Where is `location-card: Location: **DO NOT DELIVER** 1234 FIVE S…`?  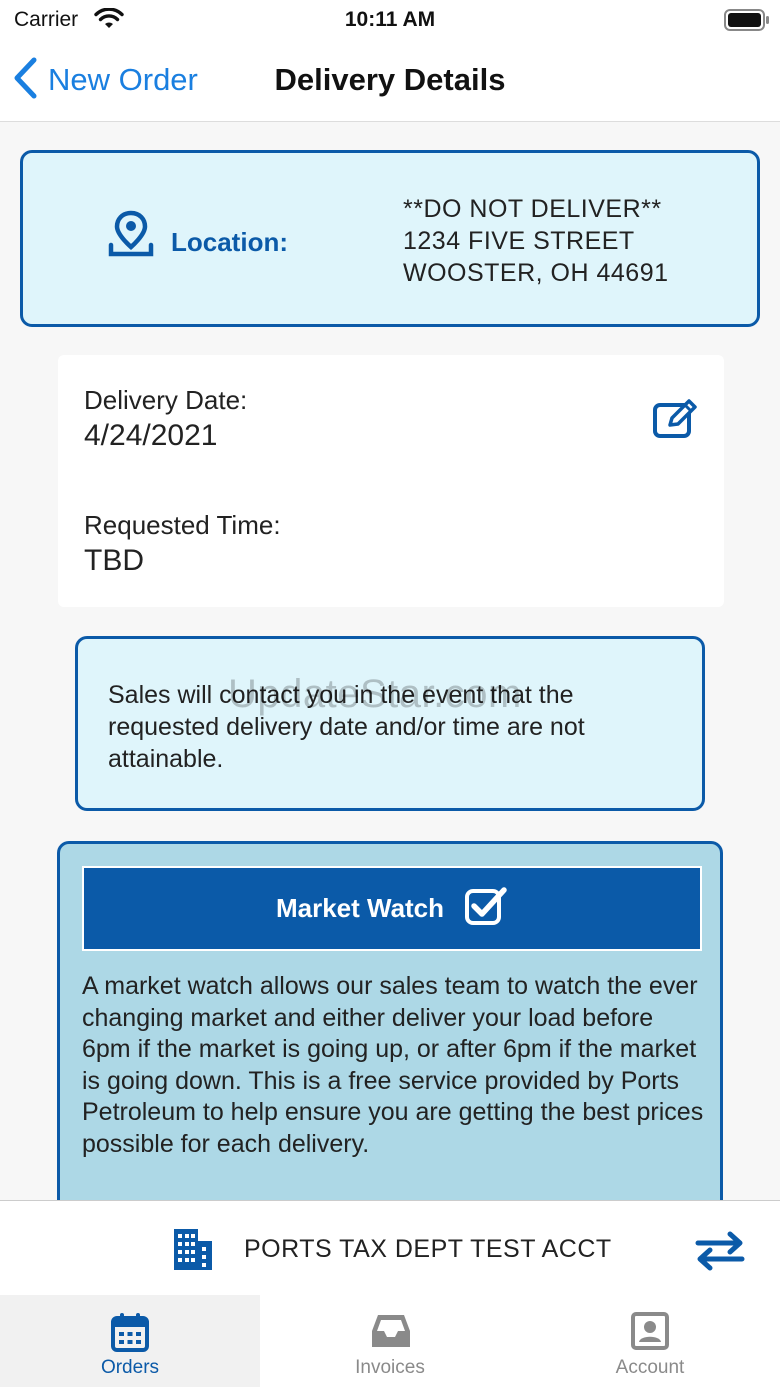 location-card: Location: **DO NOT DELIVER** 1234 FIVE S… is located at coordinates (390, 238).